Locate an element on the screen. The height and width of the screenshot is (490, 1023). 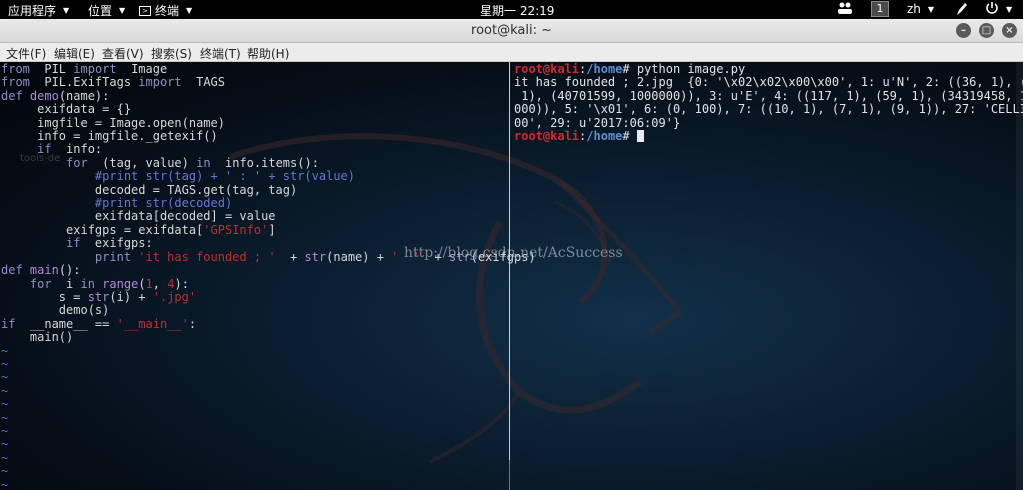
menu-view: 查看(V) is located at coordinates (123, 53).